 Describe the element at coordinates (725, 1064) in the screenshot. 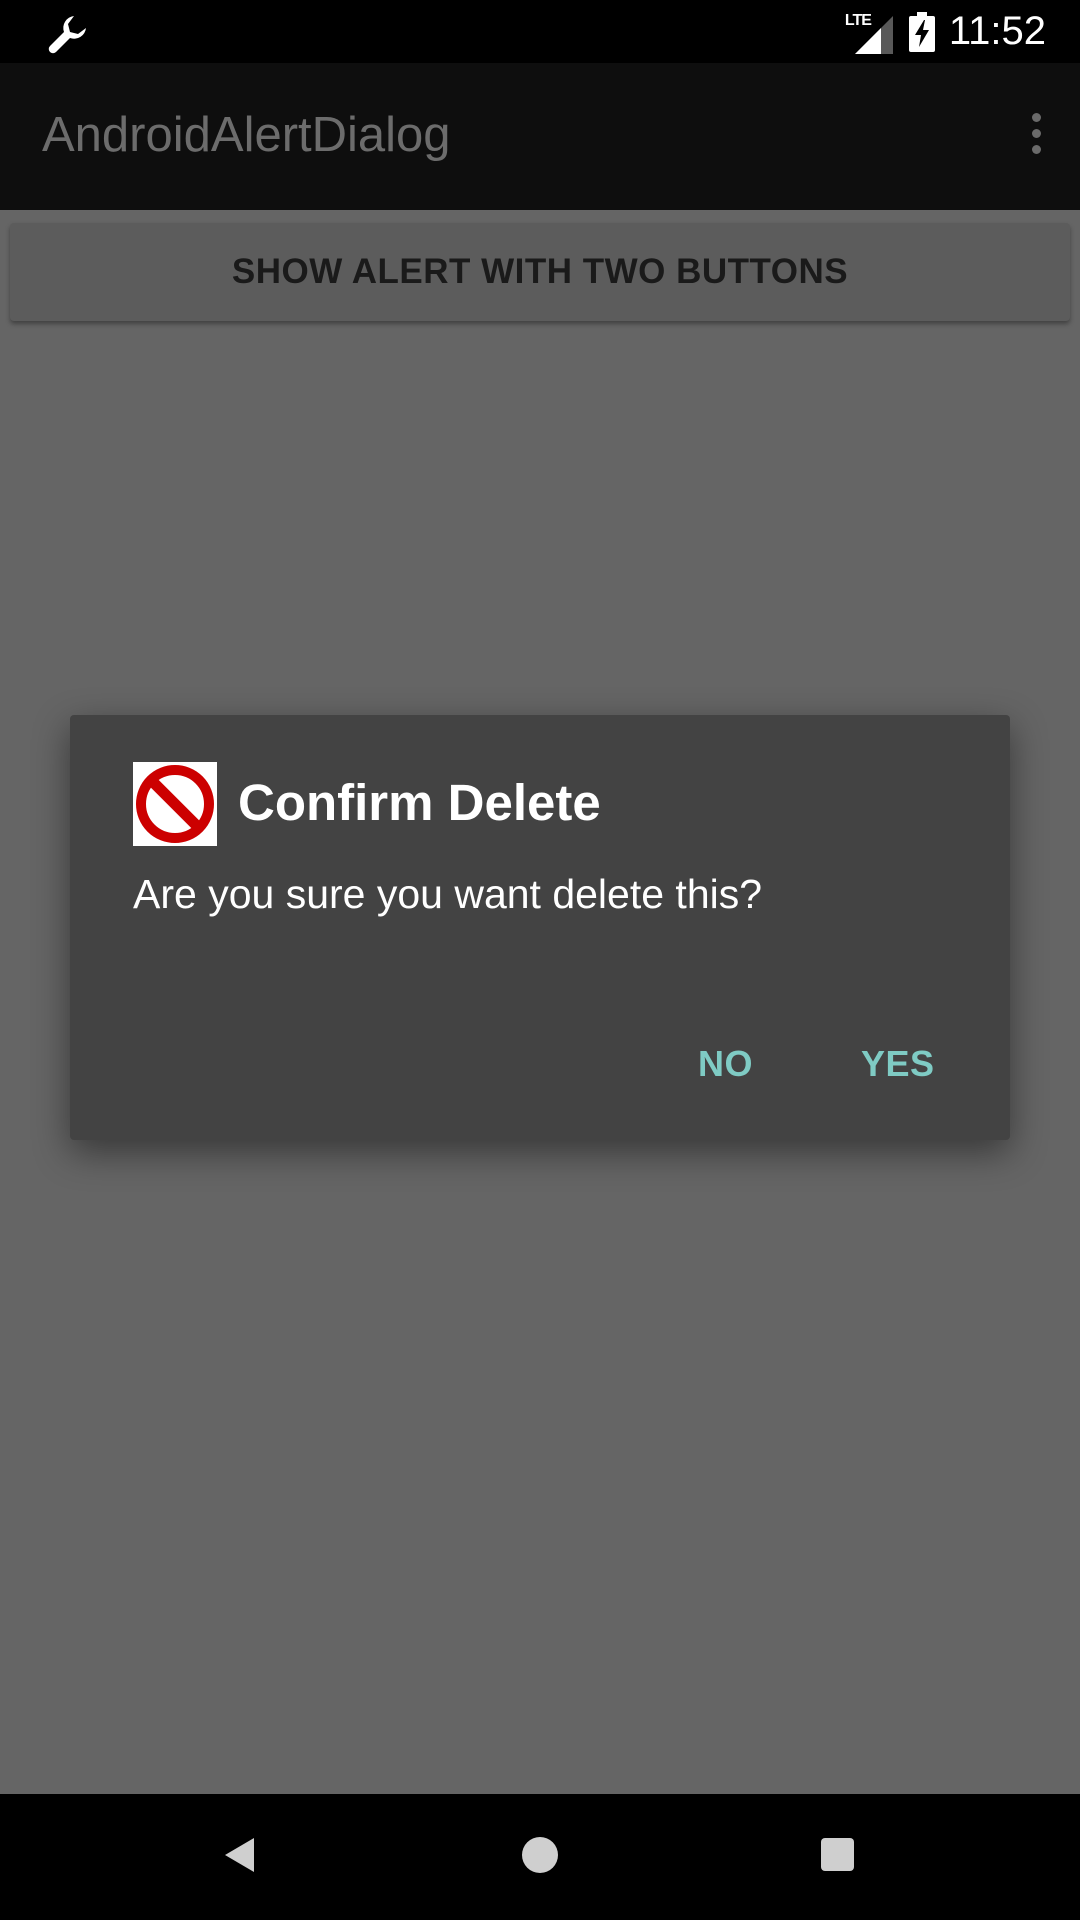

I see `no-button: NO` at that location.